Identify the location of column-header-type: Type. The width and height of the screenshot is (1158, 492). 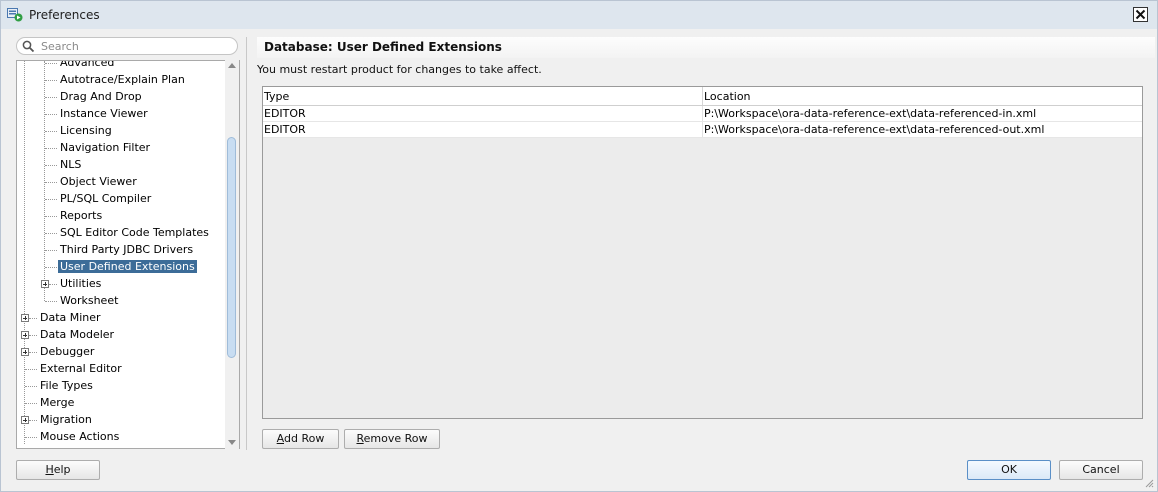
(483, 96).